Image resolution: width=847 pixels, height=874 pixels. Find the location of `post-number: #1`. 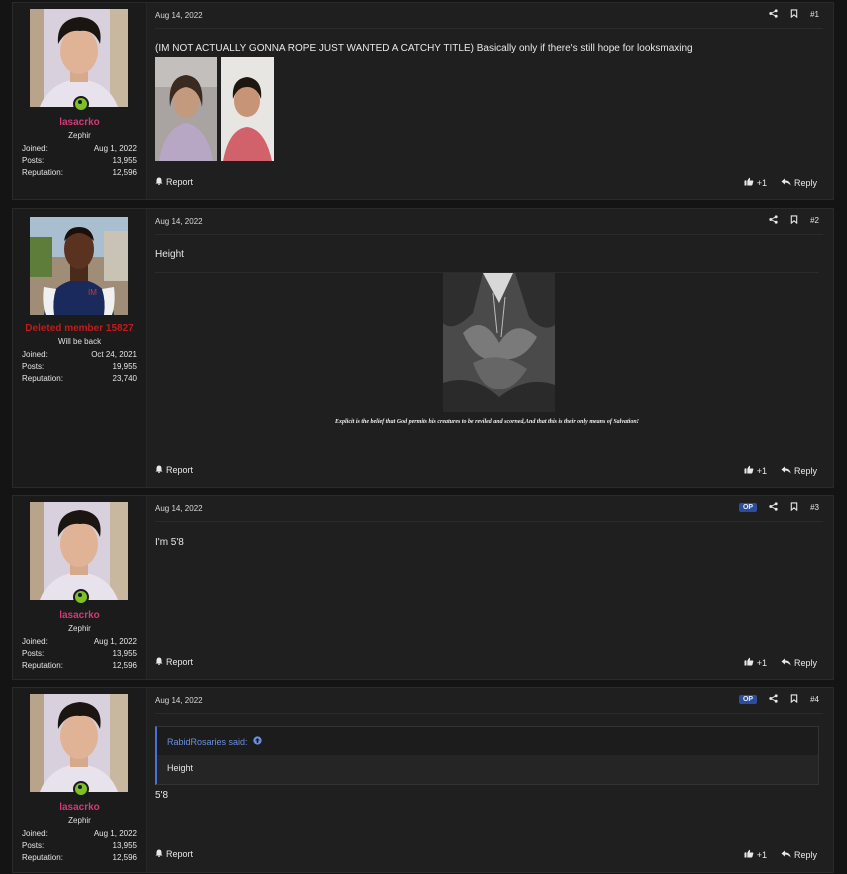

post-number: #1 is located at coordinates (814, 14).